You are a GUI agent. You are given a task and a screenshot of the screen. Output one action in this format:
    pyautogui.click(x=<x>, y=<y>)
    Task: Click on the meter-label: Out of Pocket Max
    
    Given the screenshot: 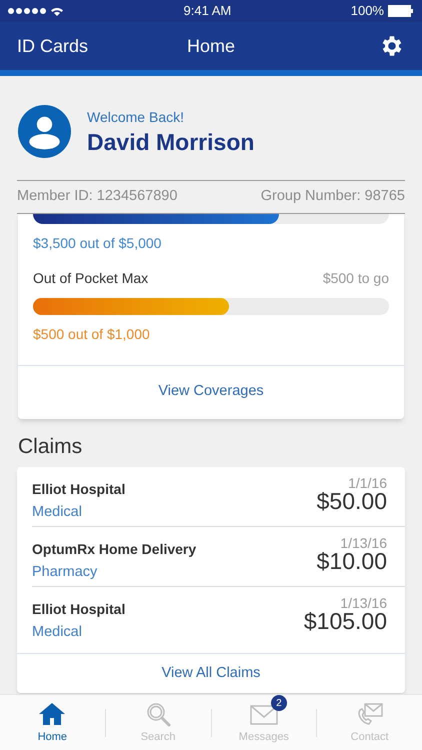 What is the action you would take?
    pyautogui.click(x=90, y=278)
    